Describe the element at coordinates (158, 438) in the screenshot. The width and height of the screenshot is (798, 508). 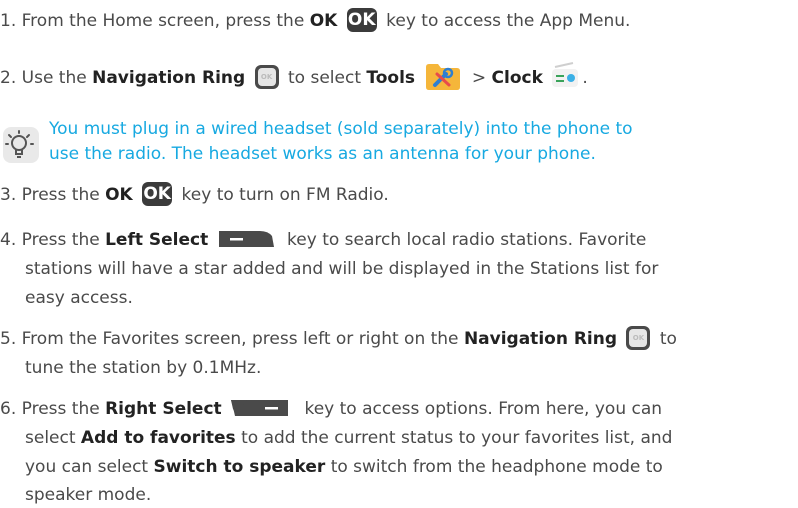
I see `step-bold: Add to favorites` at that location.